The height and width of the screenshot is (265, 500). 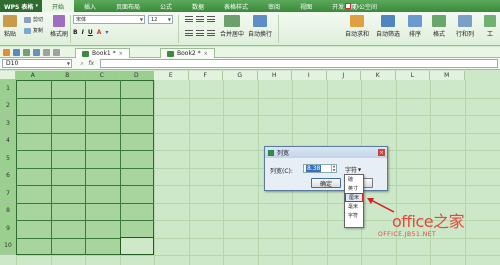 I want to click on row-header-10: 10, so click(x=8, y=246).